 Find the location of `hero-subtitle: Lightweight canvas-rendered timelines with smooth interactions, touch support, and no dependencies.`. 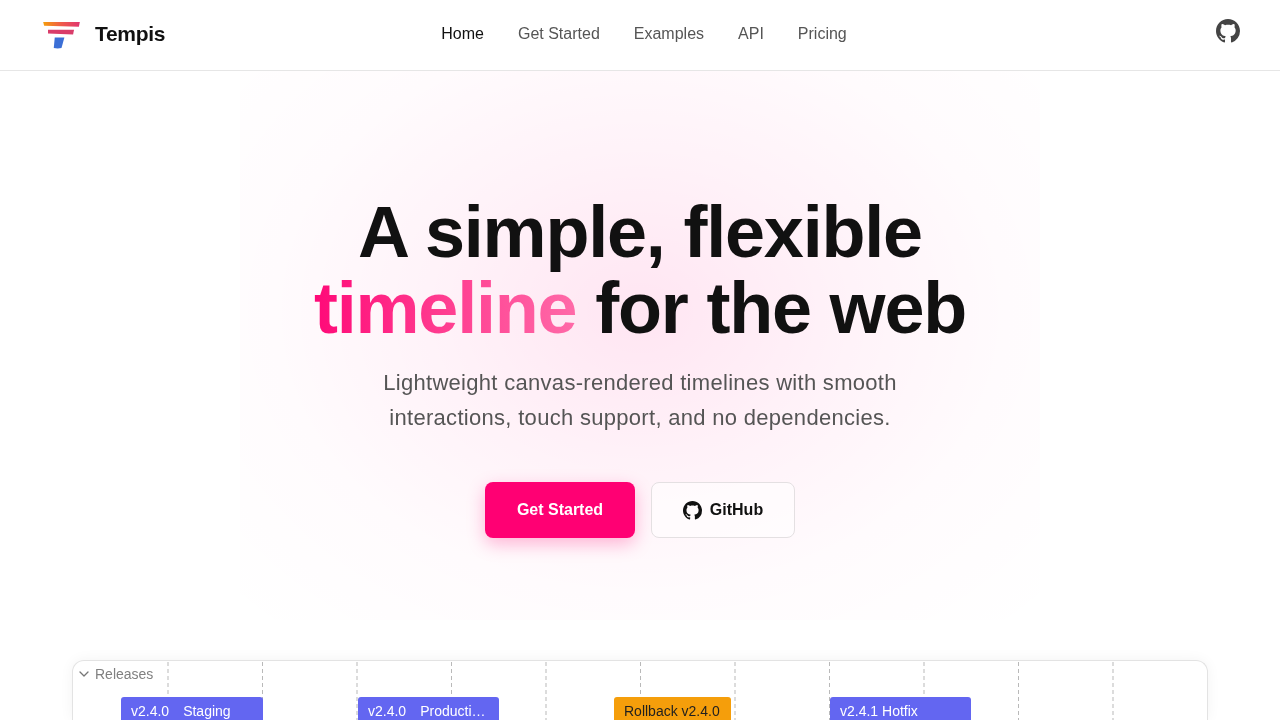

hero-subtitle: Lightweight canvas-rendered timelines with smooth interactions, touch support, and no dependencies. is located at coordinates (640, 400).